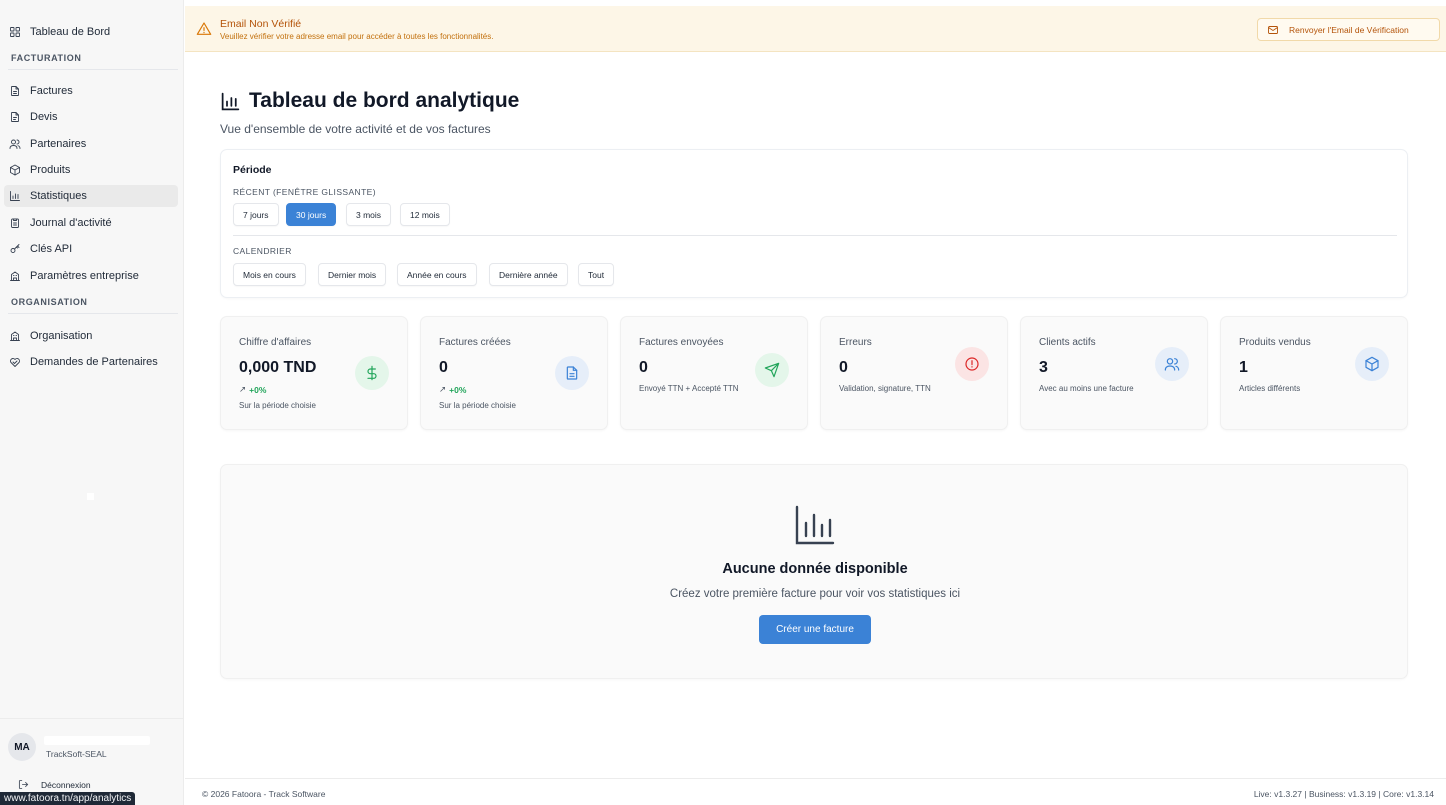 The height and width of the screenshot is (805, 1446). What do you see at coordinates (269, 274) in the screenshot?
I see `period-current-month: Mois en cours` at bounding box center [269, 274].